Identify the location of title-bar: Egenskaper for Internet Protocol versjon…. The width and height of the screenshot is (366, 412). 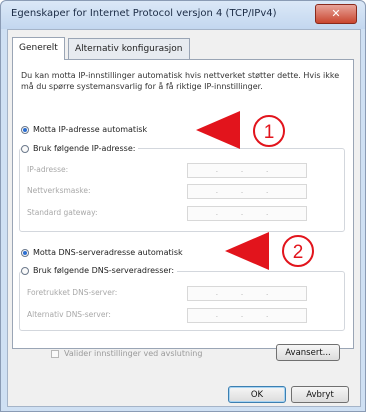
(183, 15).